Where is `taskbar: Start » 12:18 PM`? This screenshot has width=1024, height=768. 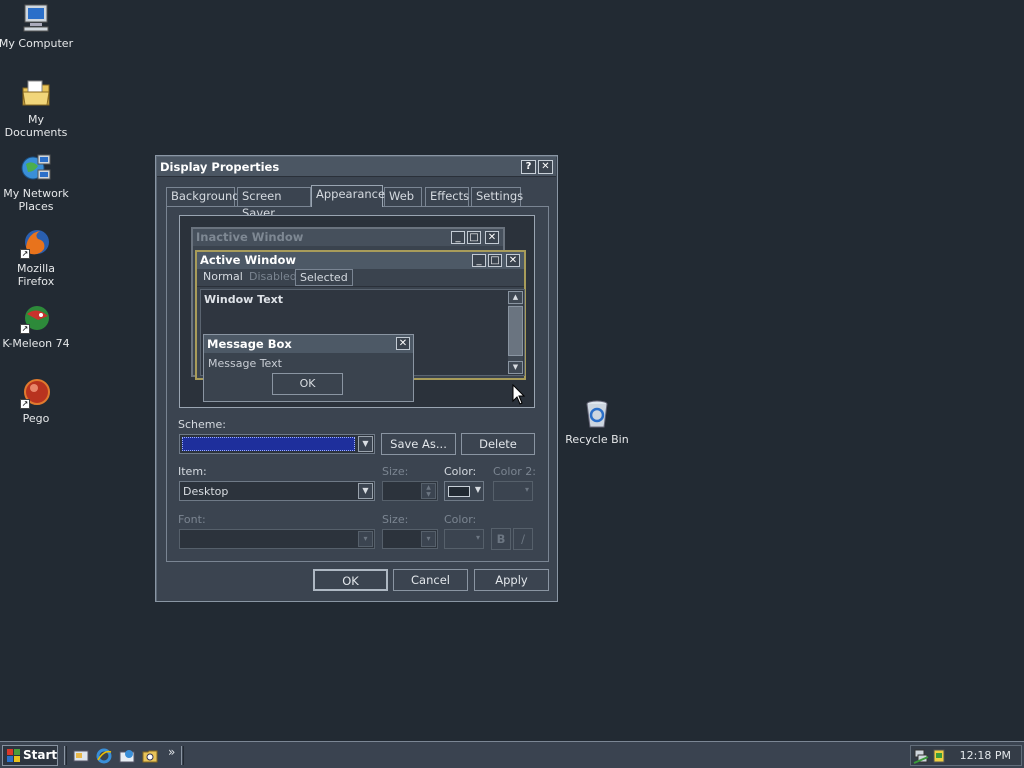
taskbar: Start » 12:18 PM is located at coordinates (512, 754).